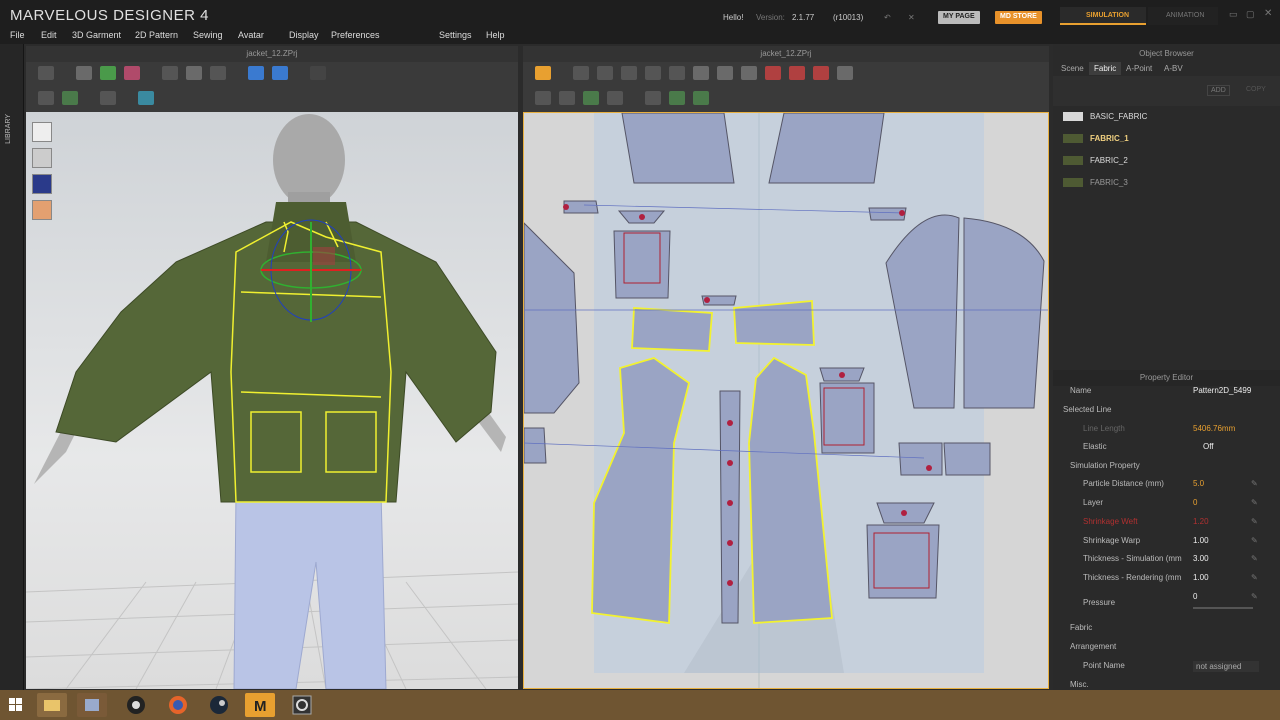  I want to click on marvelous-designer-icon: M, so click(260, 705).